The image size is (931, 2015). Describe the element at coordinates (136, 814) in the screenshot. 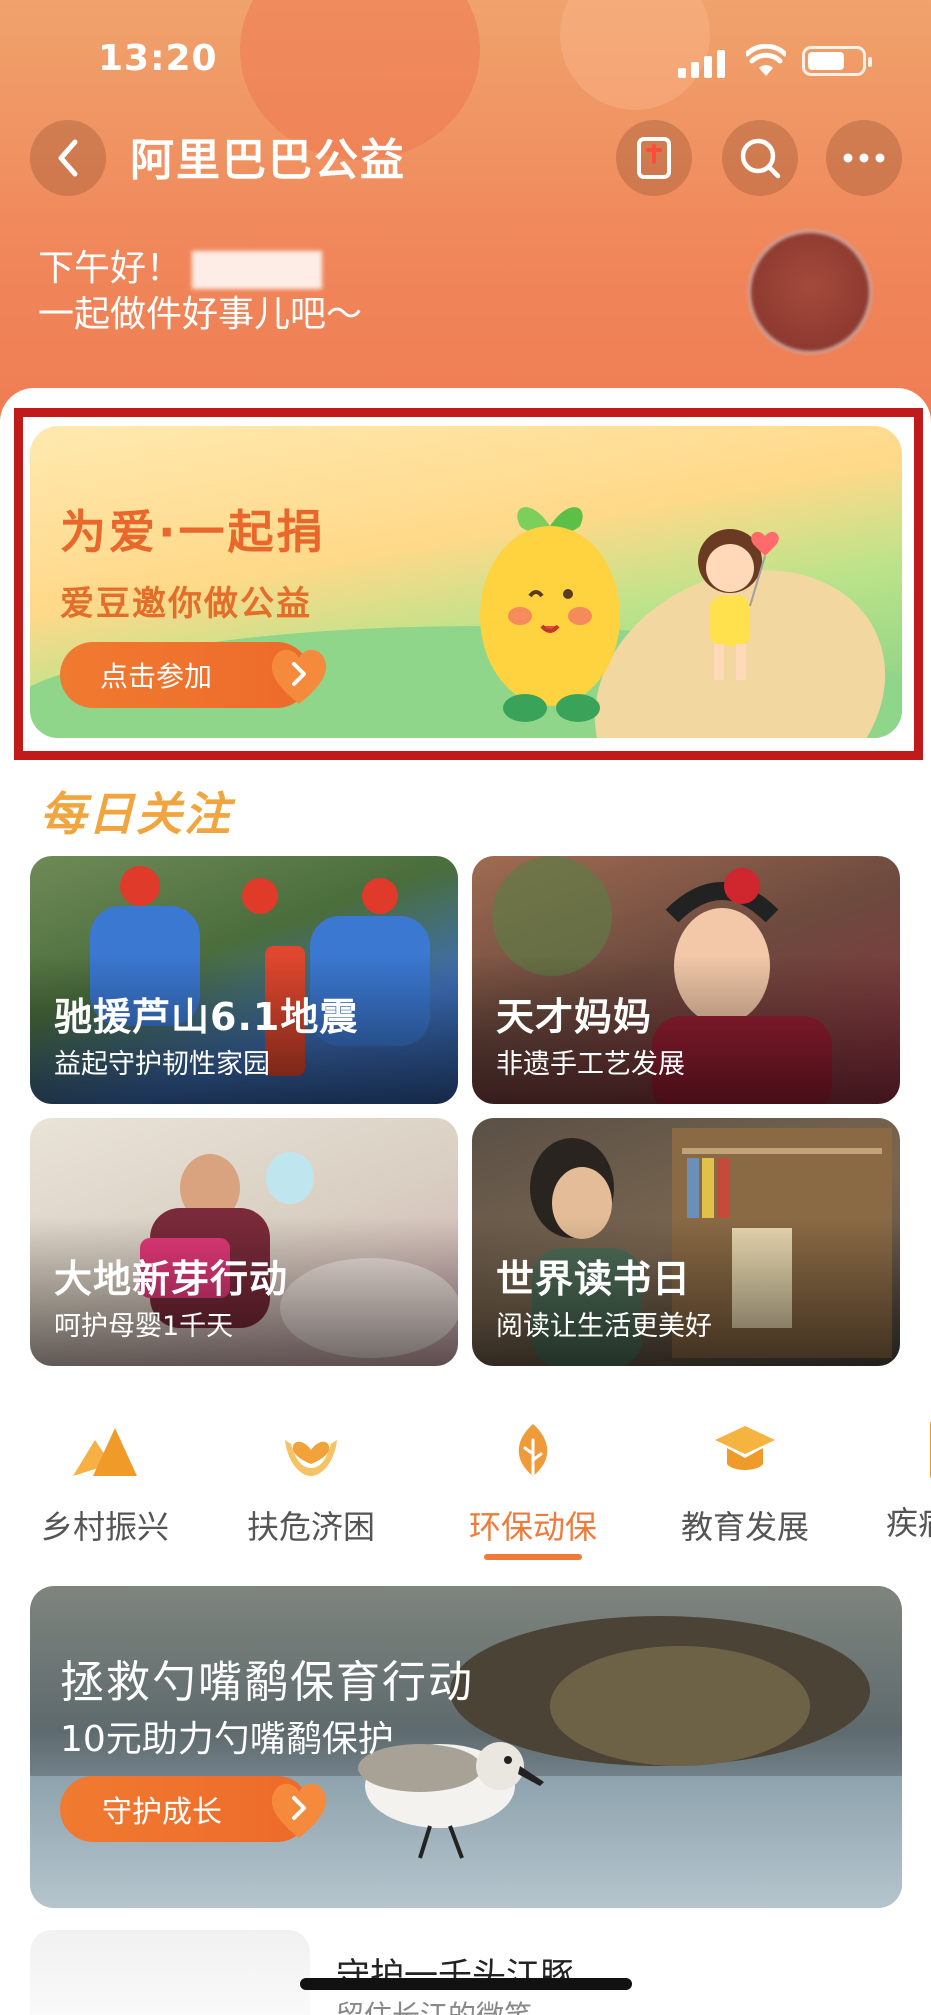

I see `daily-focus-title: 每日关注` at that location.